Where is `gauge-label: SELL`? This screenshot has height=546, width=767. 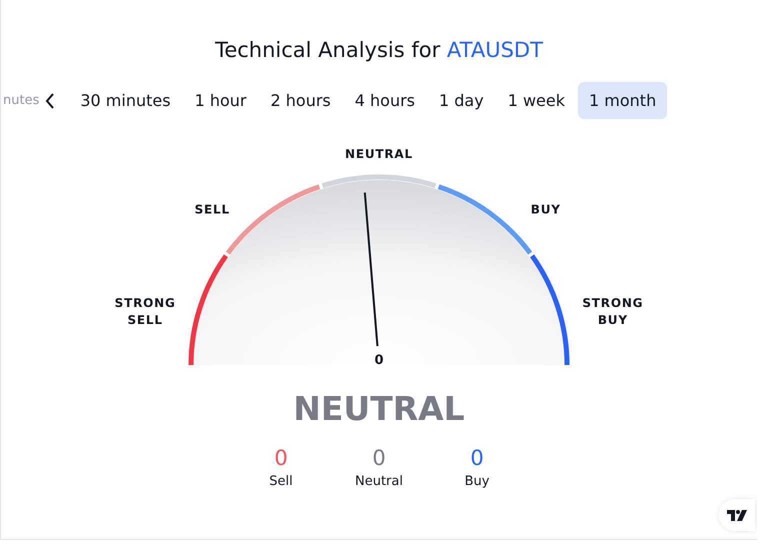
gauge-label: SELL is located at coordinates (212, 209).